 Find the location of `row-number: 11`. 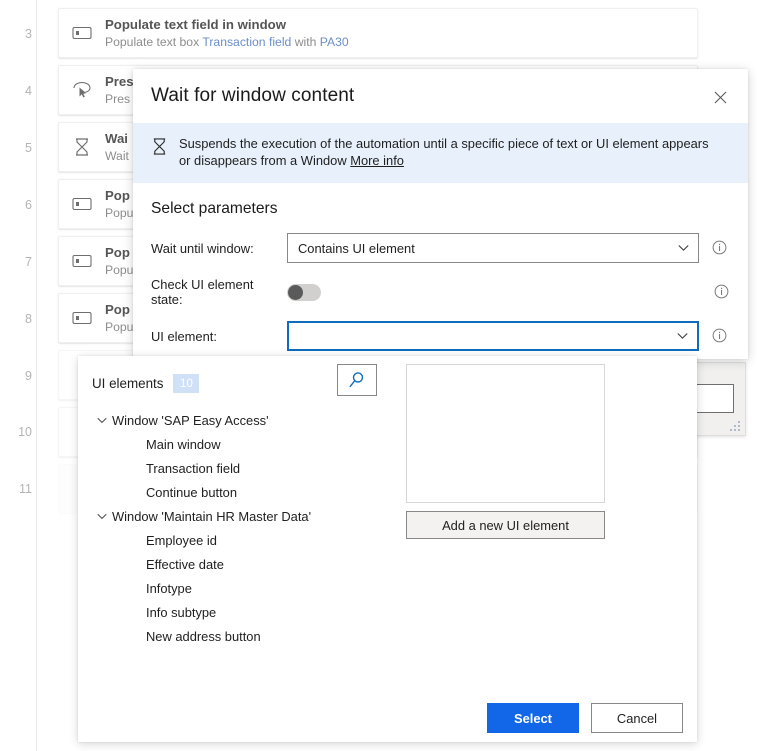

row-number: 11 is located at coordinates (25, 489).